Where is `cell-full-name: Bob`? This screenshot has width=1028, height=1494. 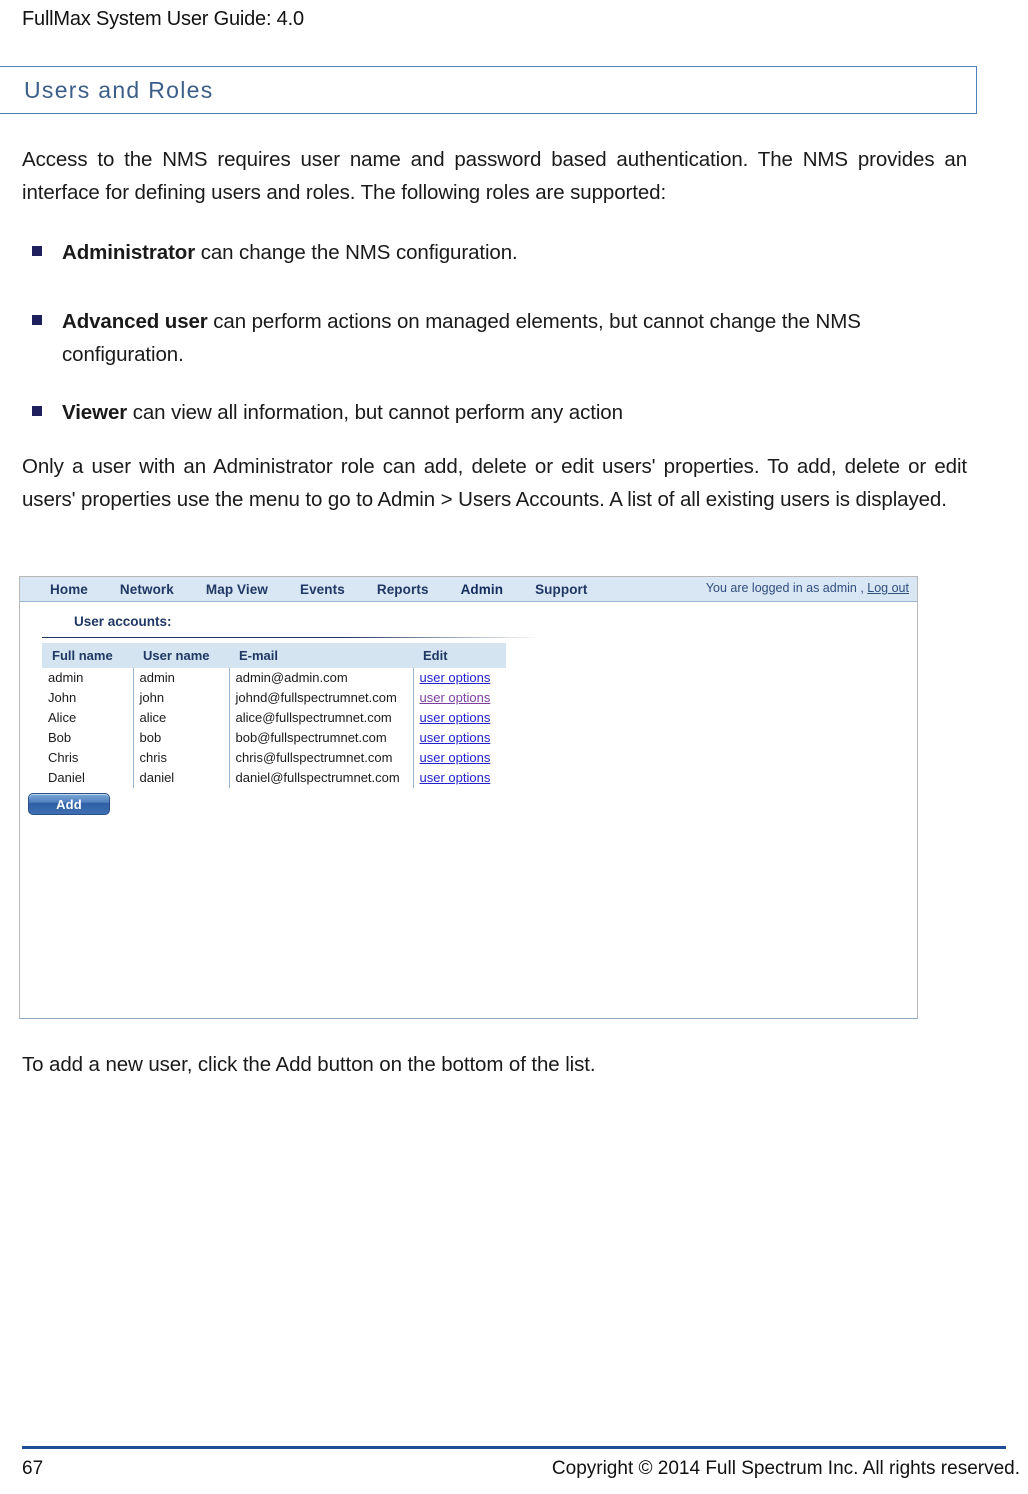
cell-full-name: Bob is located at coordinates (60, 737).